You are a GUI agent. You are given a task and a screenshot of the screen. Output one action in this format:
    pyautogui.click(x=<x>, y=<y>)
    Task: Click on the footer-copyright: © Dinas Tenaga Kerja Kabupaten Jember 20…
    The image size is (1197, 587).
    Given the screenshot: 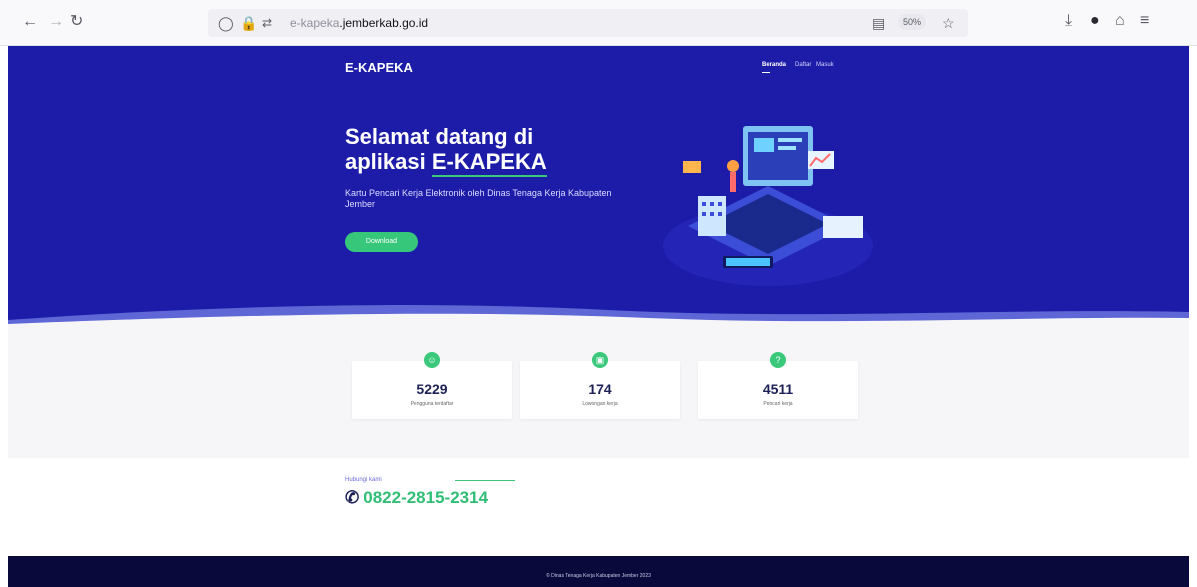 What is the action you would take?
    pyautogui.click(x=598, y=576)
    